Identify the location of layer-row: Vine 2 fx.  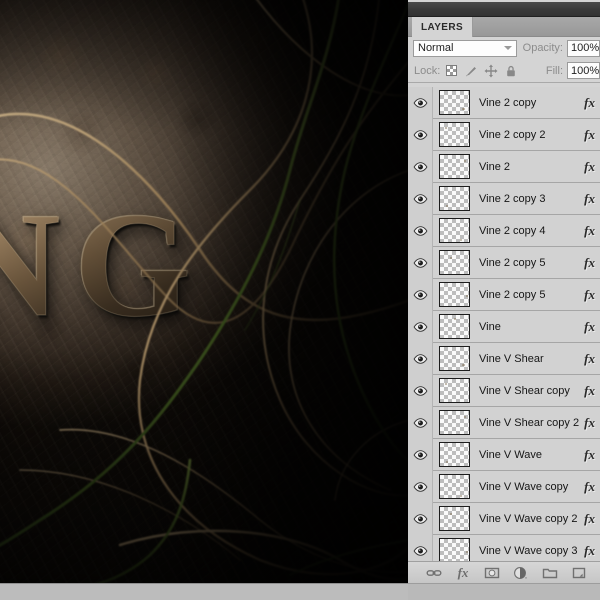
(504, 166).